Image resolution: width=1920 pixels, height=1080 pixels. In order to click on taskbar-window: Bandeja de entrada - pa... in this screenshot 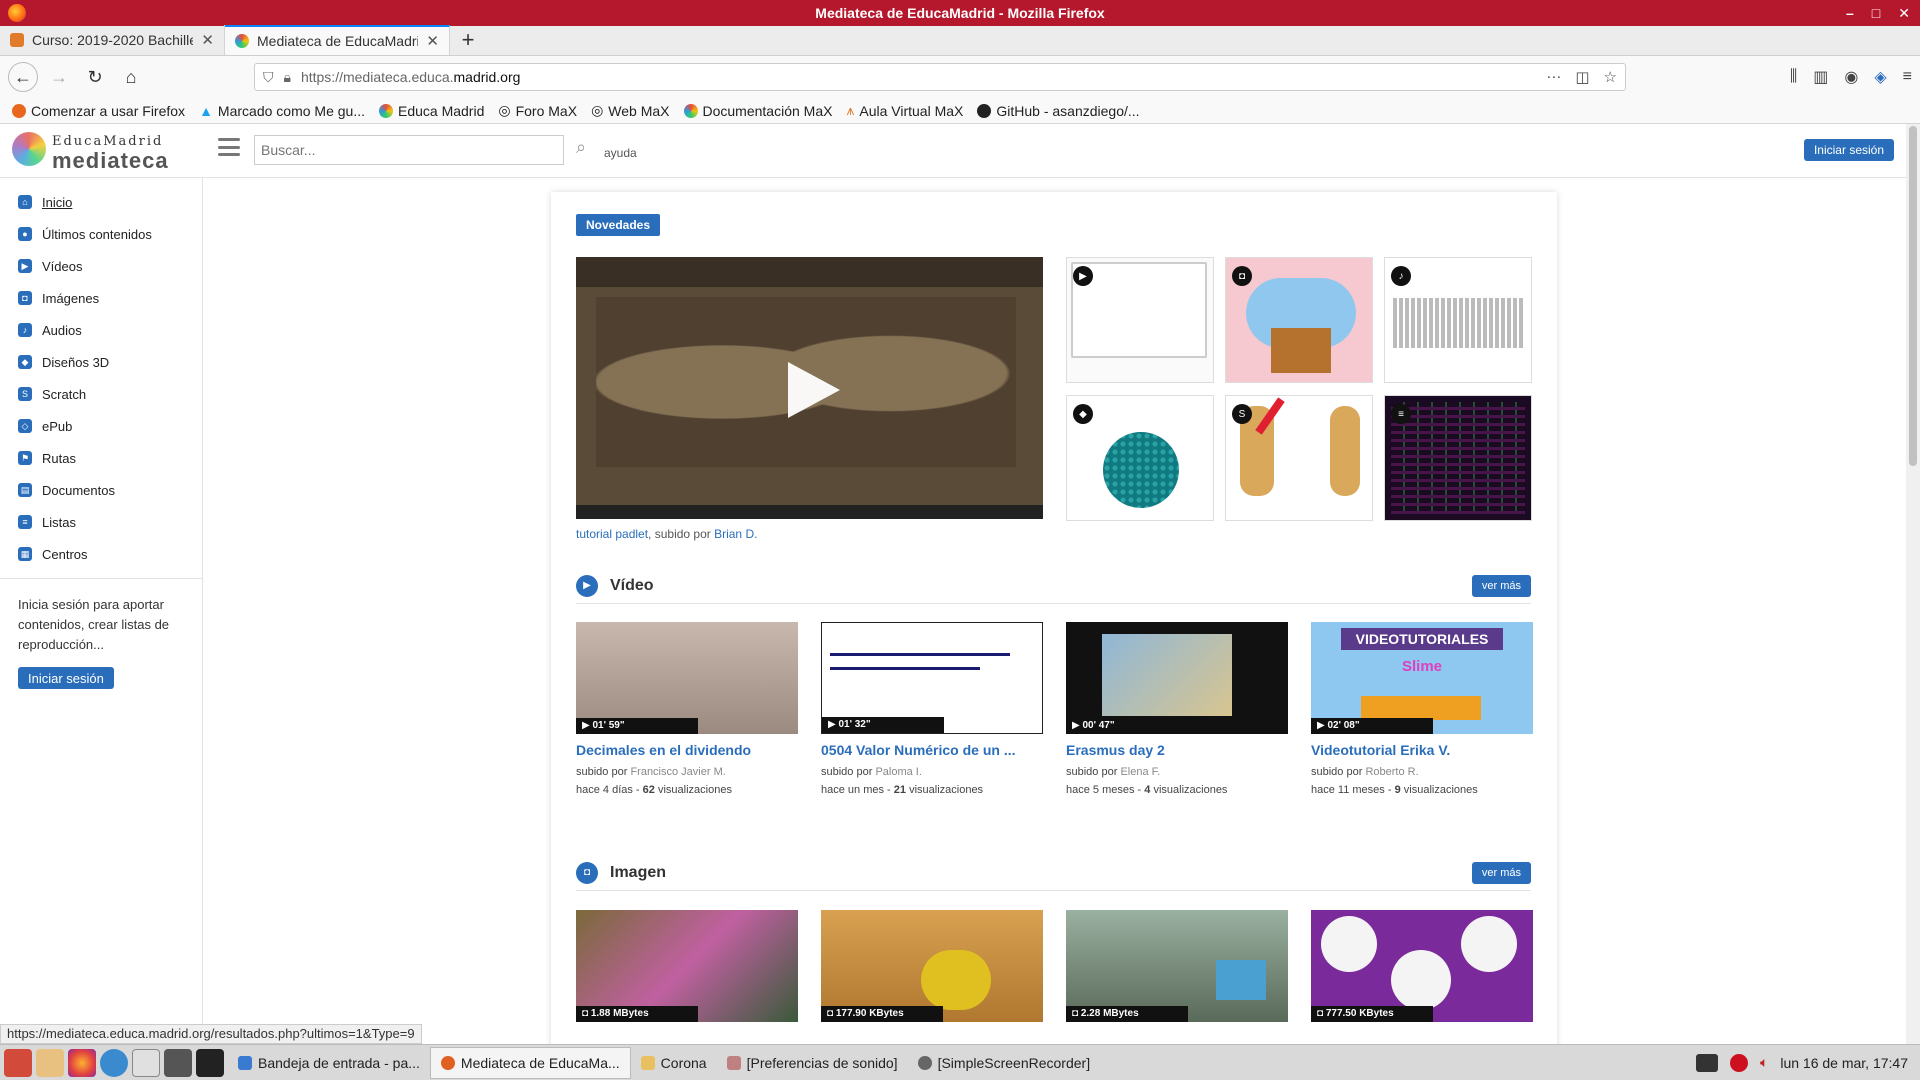, I will do `click(329, 1063)`.